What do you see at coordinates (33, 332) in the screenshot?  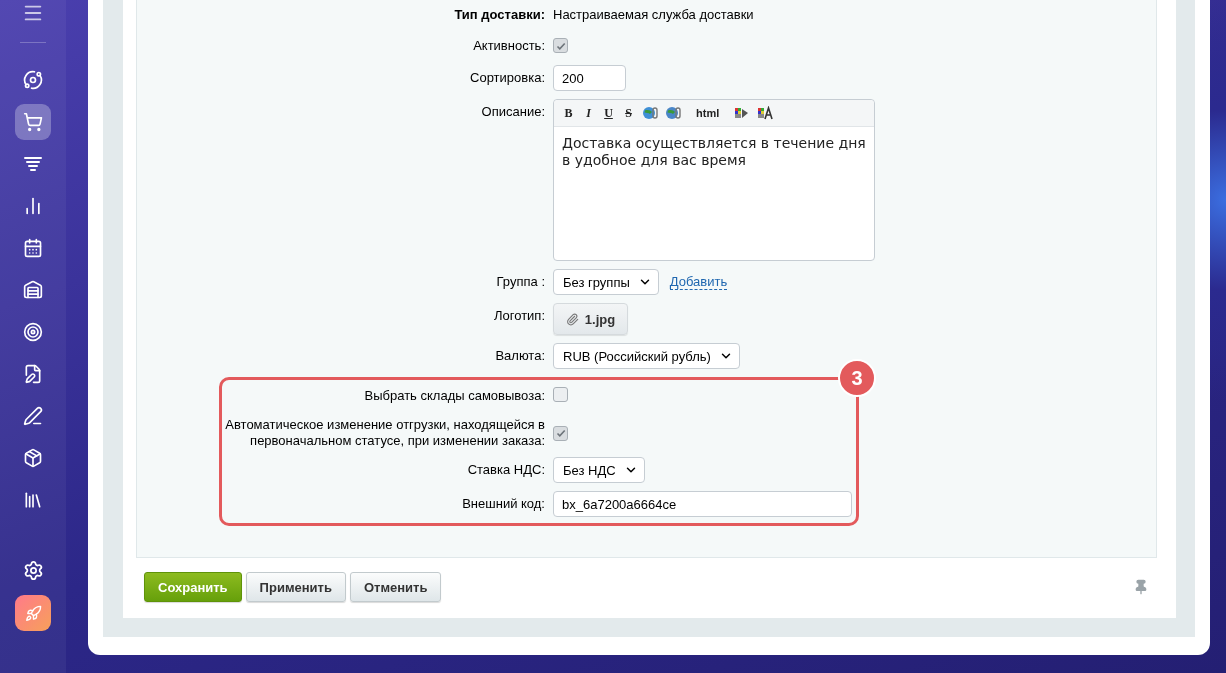 I see `target-icon` at bounding box center [33, 332].